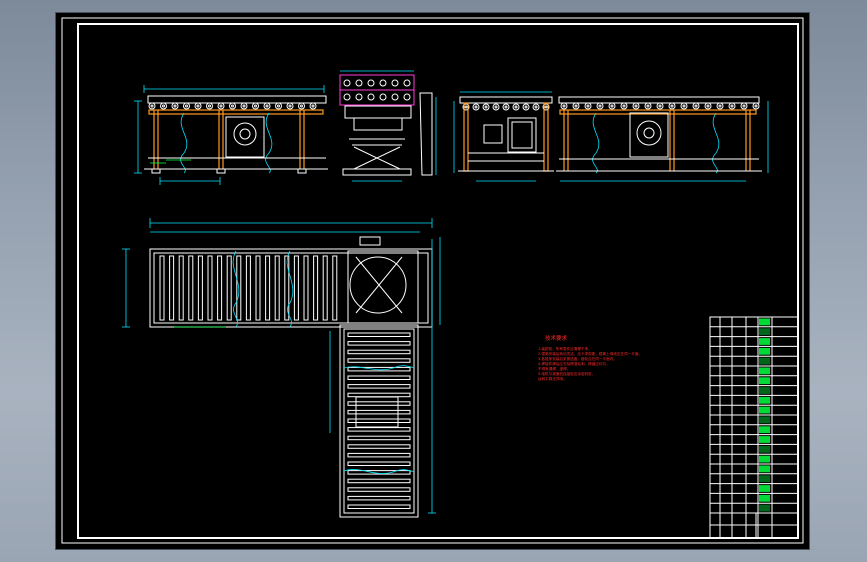 Image resolution: width=867 pixels, height=562 pixels. Describe the element at coordinates (554, 368) in the screenshot. I see `tech-req-line: 不得有漏焊、虚焊。` at that location.